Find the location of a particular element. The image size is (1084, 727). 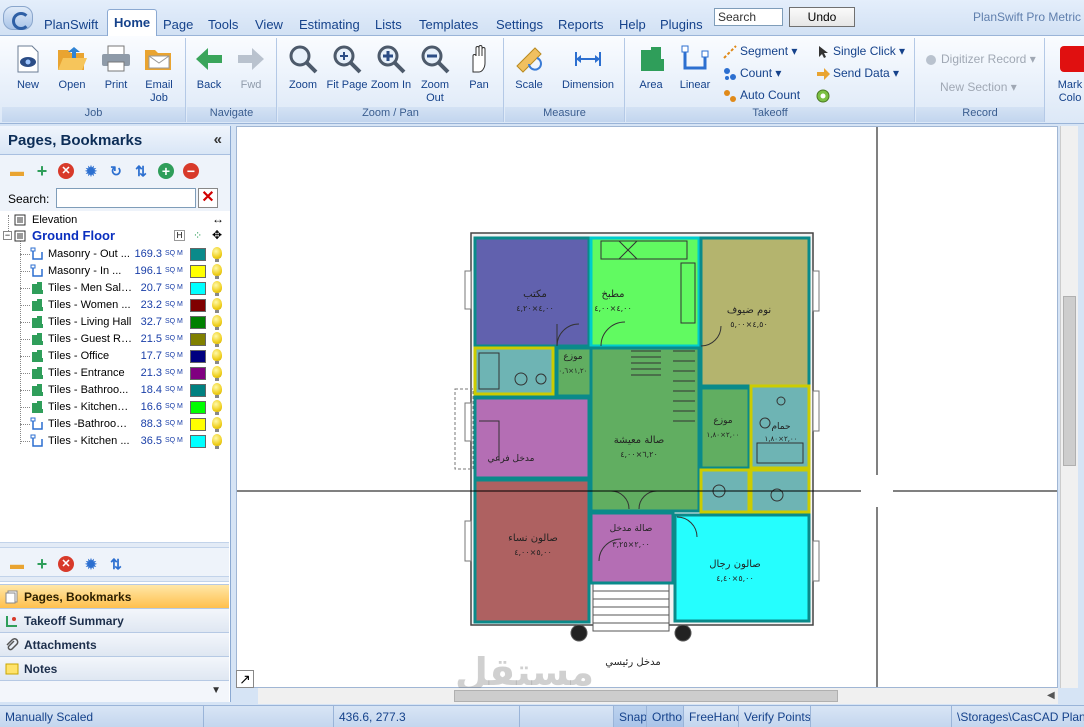

add-circle-icon: + is located at coordinates (166, 171).